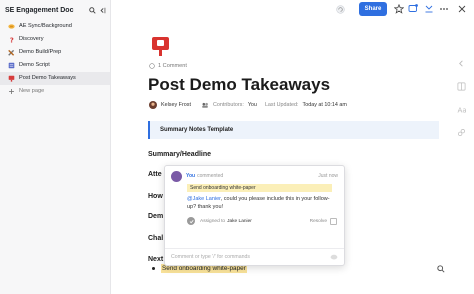 This screenshot has width=474, height=294. I want to click on bullet-dot, so click(153, 268).